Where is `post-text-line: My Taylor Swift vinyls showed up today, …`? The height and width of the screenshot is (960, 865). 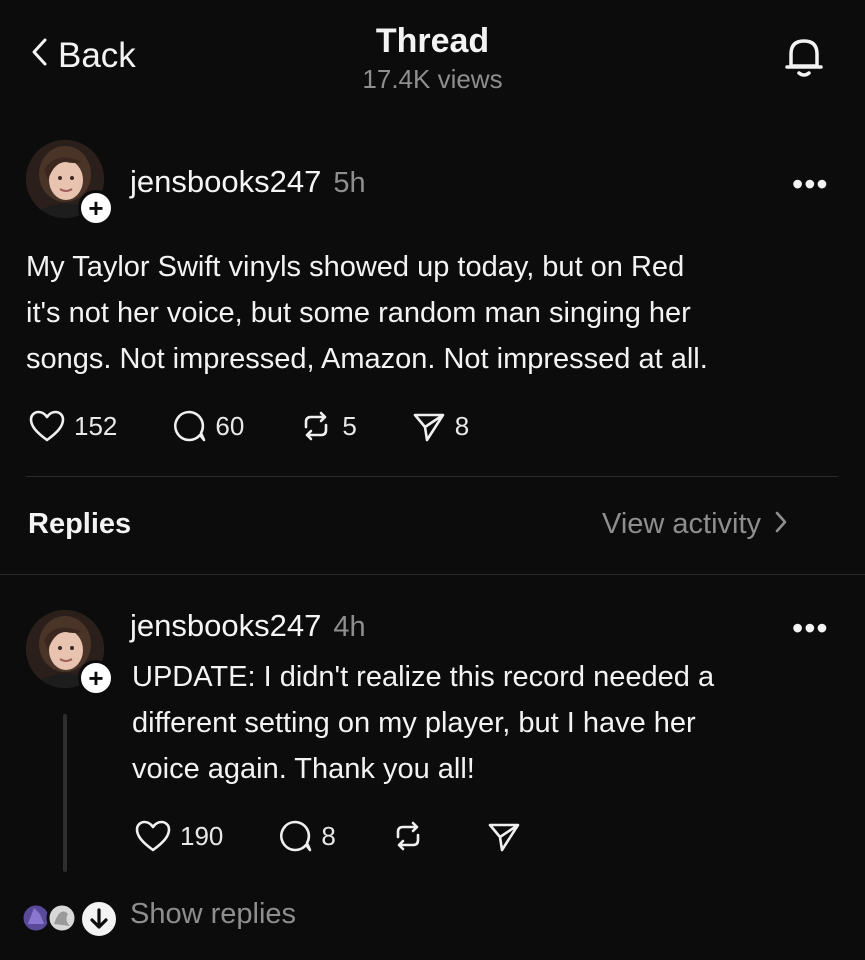
post-text-line: My Taylor Swift vinyls showed up today, … is located at coordinates (355, 267).